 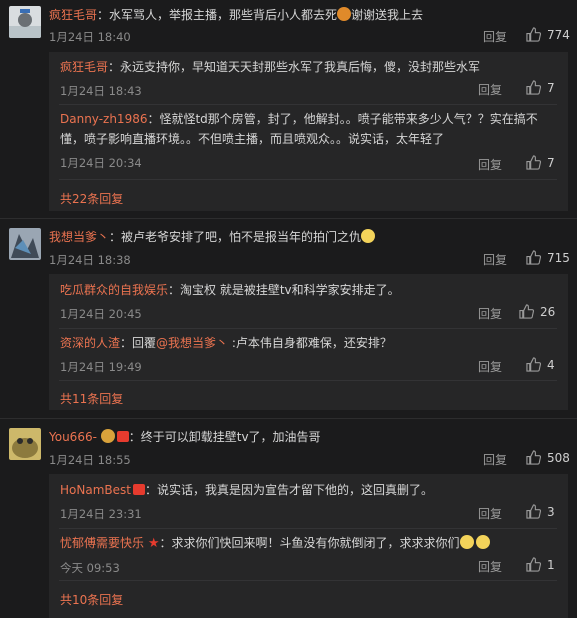 What do you see at coordinates (102, 543) in the screenshot?
I see `reply-username: 忧郁傅需要快乐` at bounding box center [102, 543].